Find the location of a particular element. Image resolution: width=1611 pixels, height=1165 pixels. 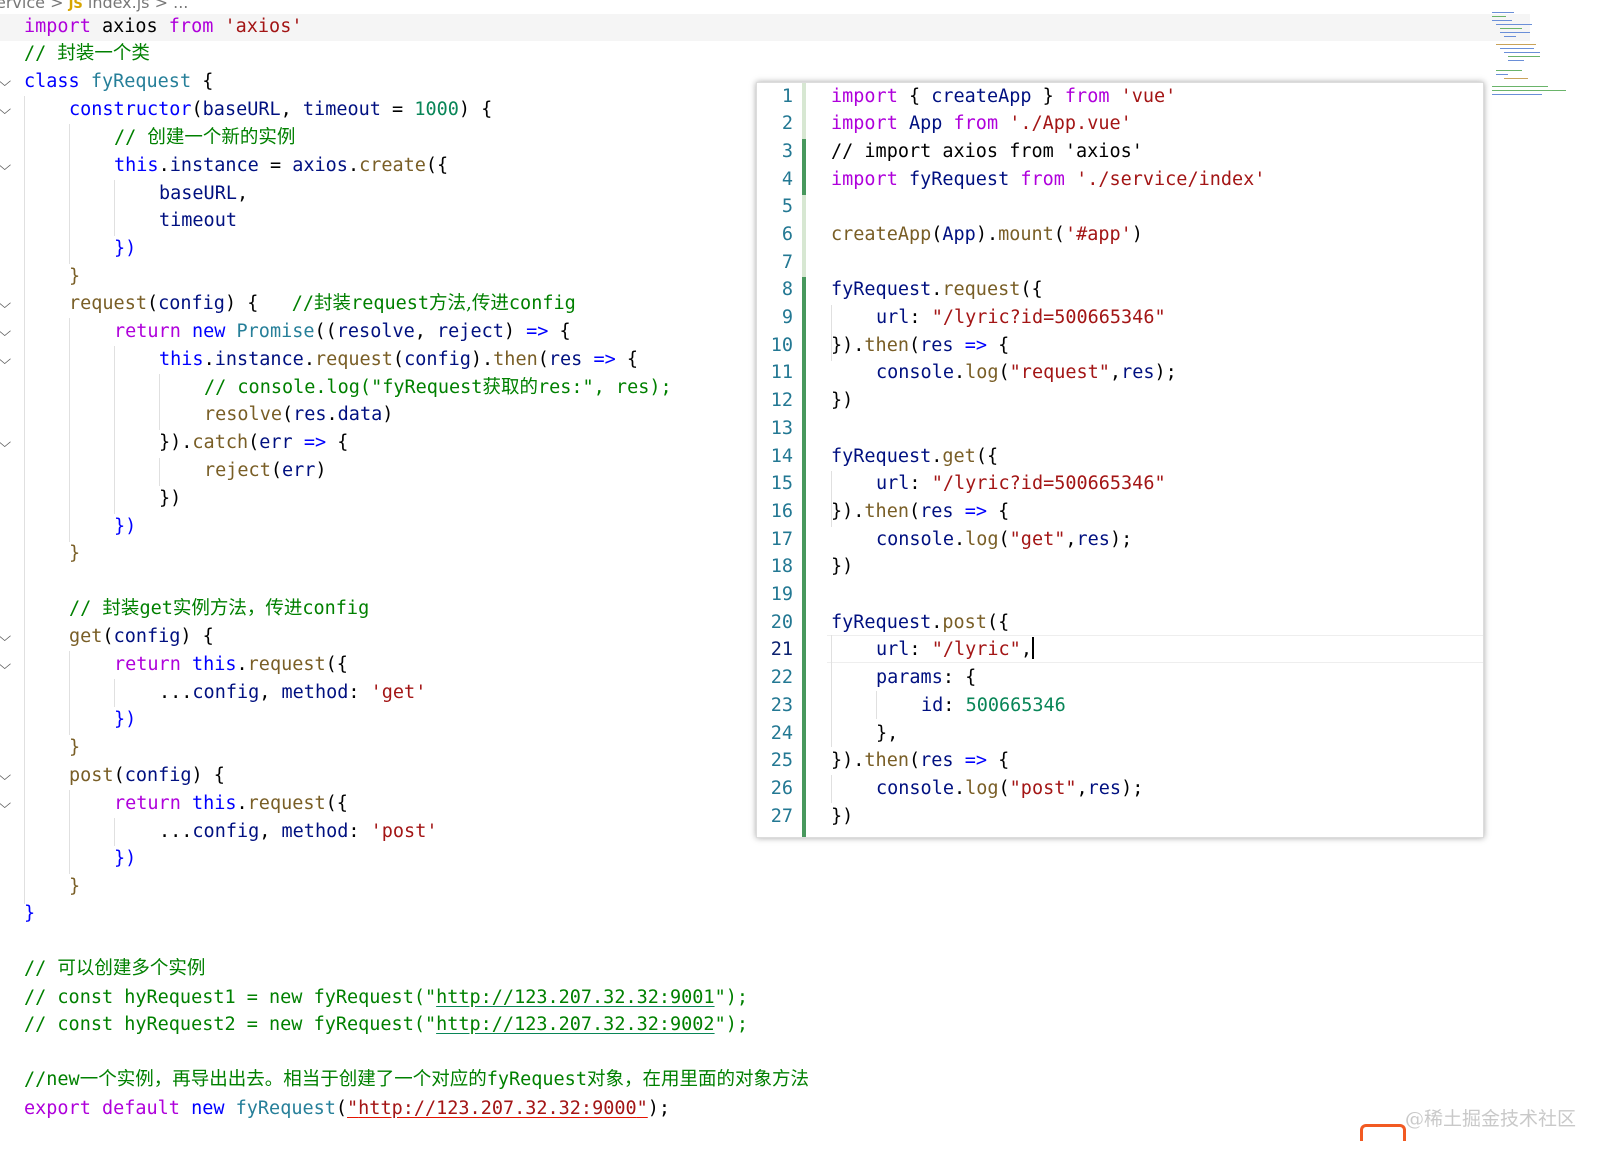

code-line: request(config) { //封装request方法,传进config is located at coordinates (322, 304).